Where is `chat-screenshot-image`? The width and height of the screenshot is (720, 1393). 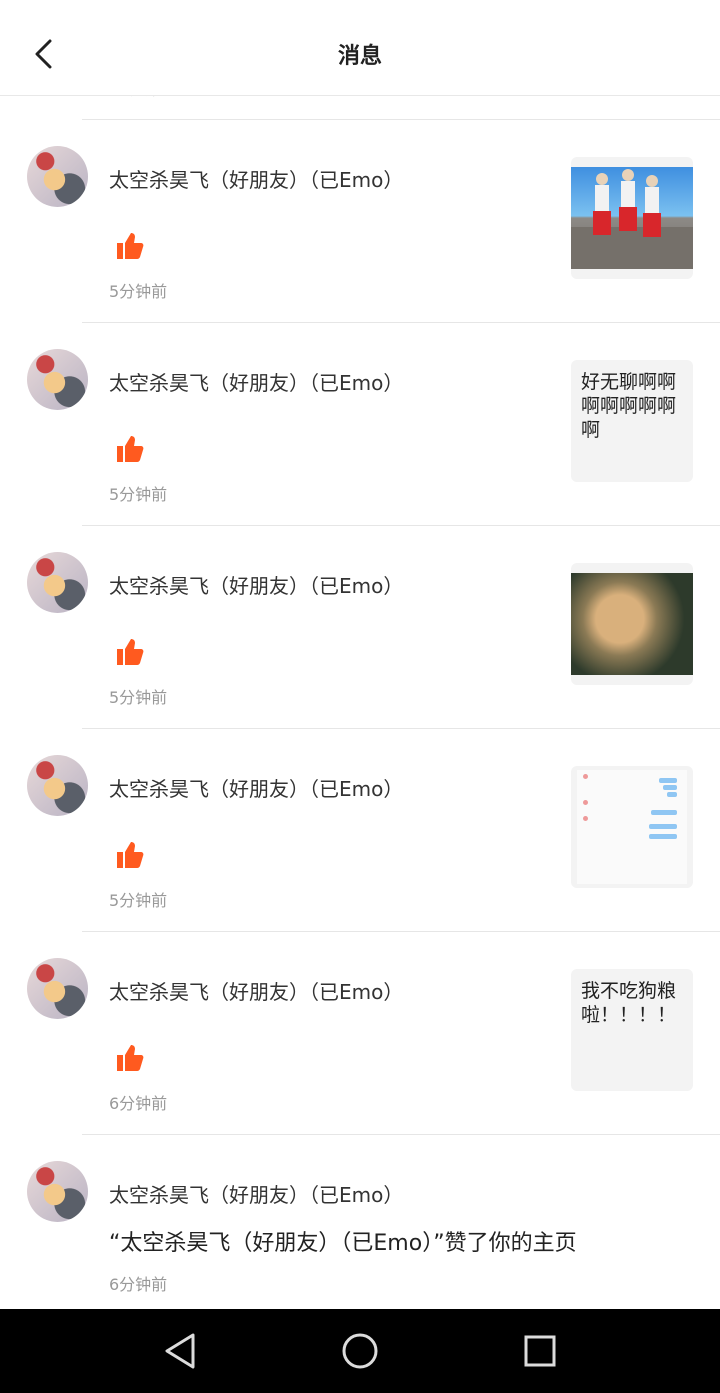
chat-screenshot-image is located at coordinates (632, 827).